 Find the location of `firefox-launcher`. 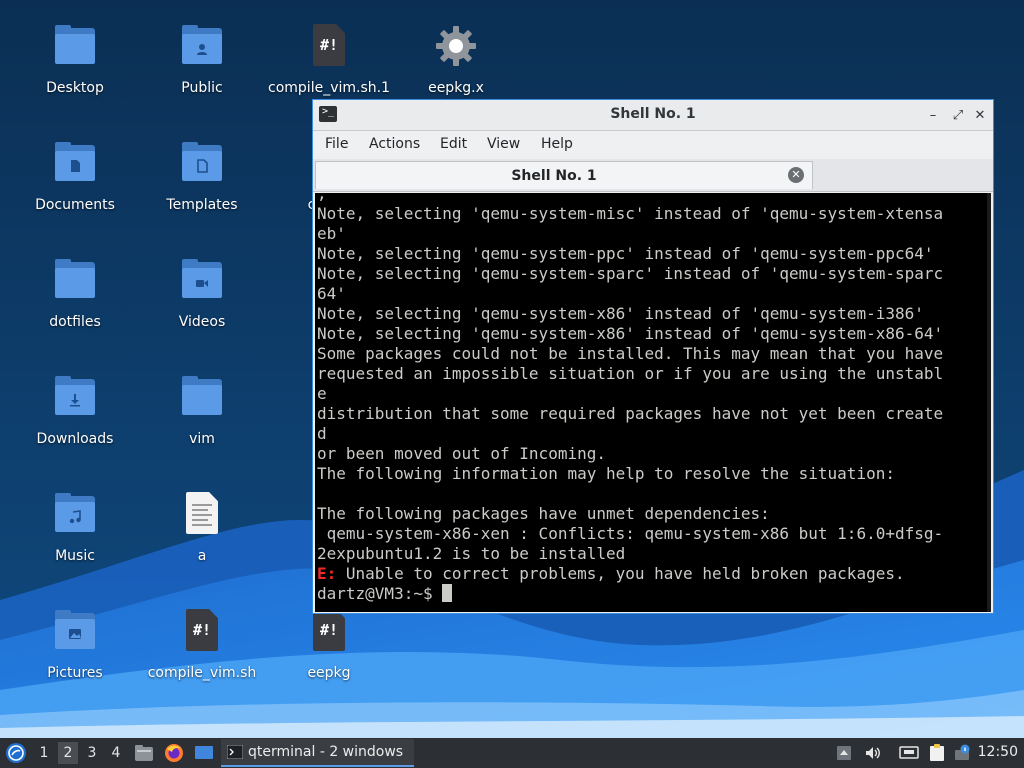

firefox-launcher is located at coordinates (174, 753).